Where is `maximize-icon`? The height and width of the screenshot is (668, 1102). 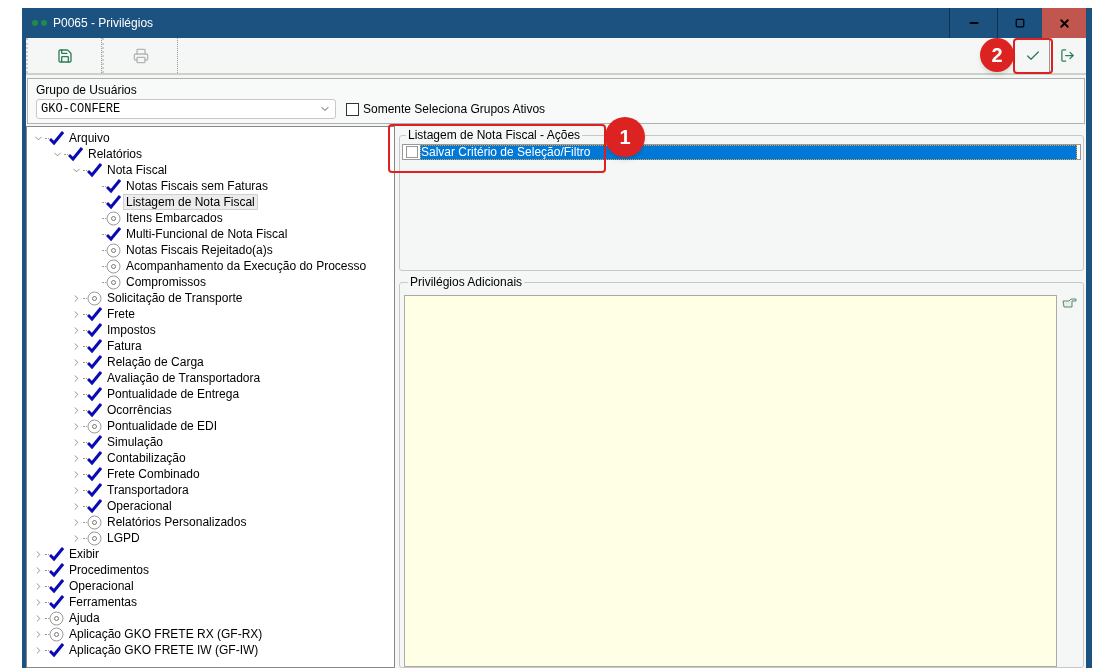 maximize-icon is located at coordinates (1020, 23).